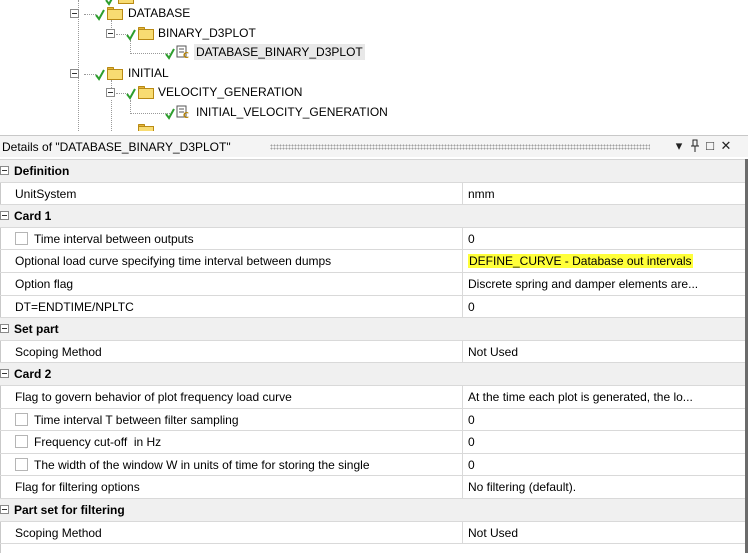 The width and height of the screenshot is (748, 553). I want to click on tree-node-binary-d3plot: BINARY_D3PLOT, so click(207, 33).